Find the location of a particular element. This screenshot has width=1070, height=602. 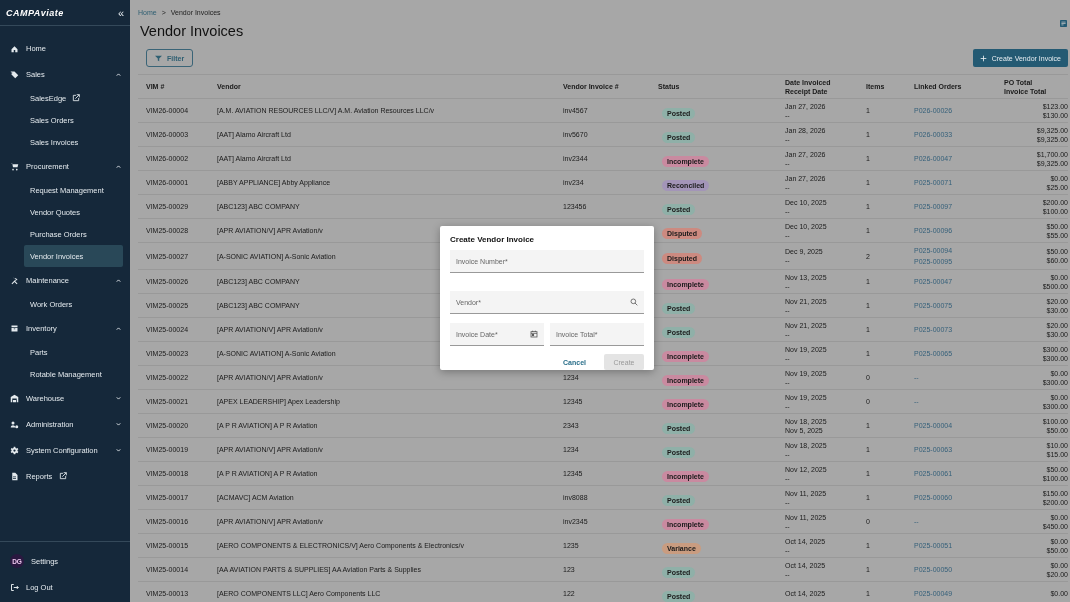

cart-icon is located at coordinates (14, 166).